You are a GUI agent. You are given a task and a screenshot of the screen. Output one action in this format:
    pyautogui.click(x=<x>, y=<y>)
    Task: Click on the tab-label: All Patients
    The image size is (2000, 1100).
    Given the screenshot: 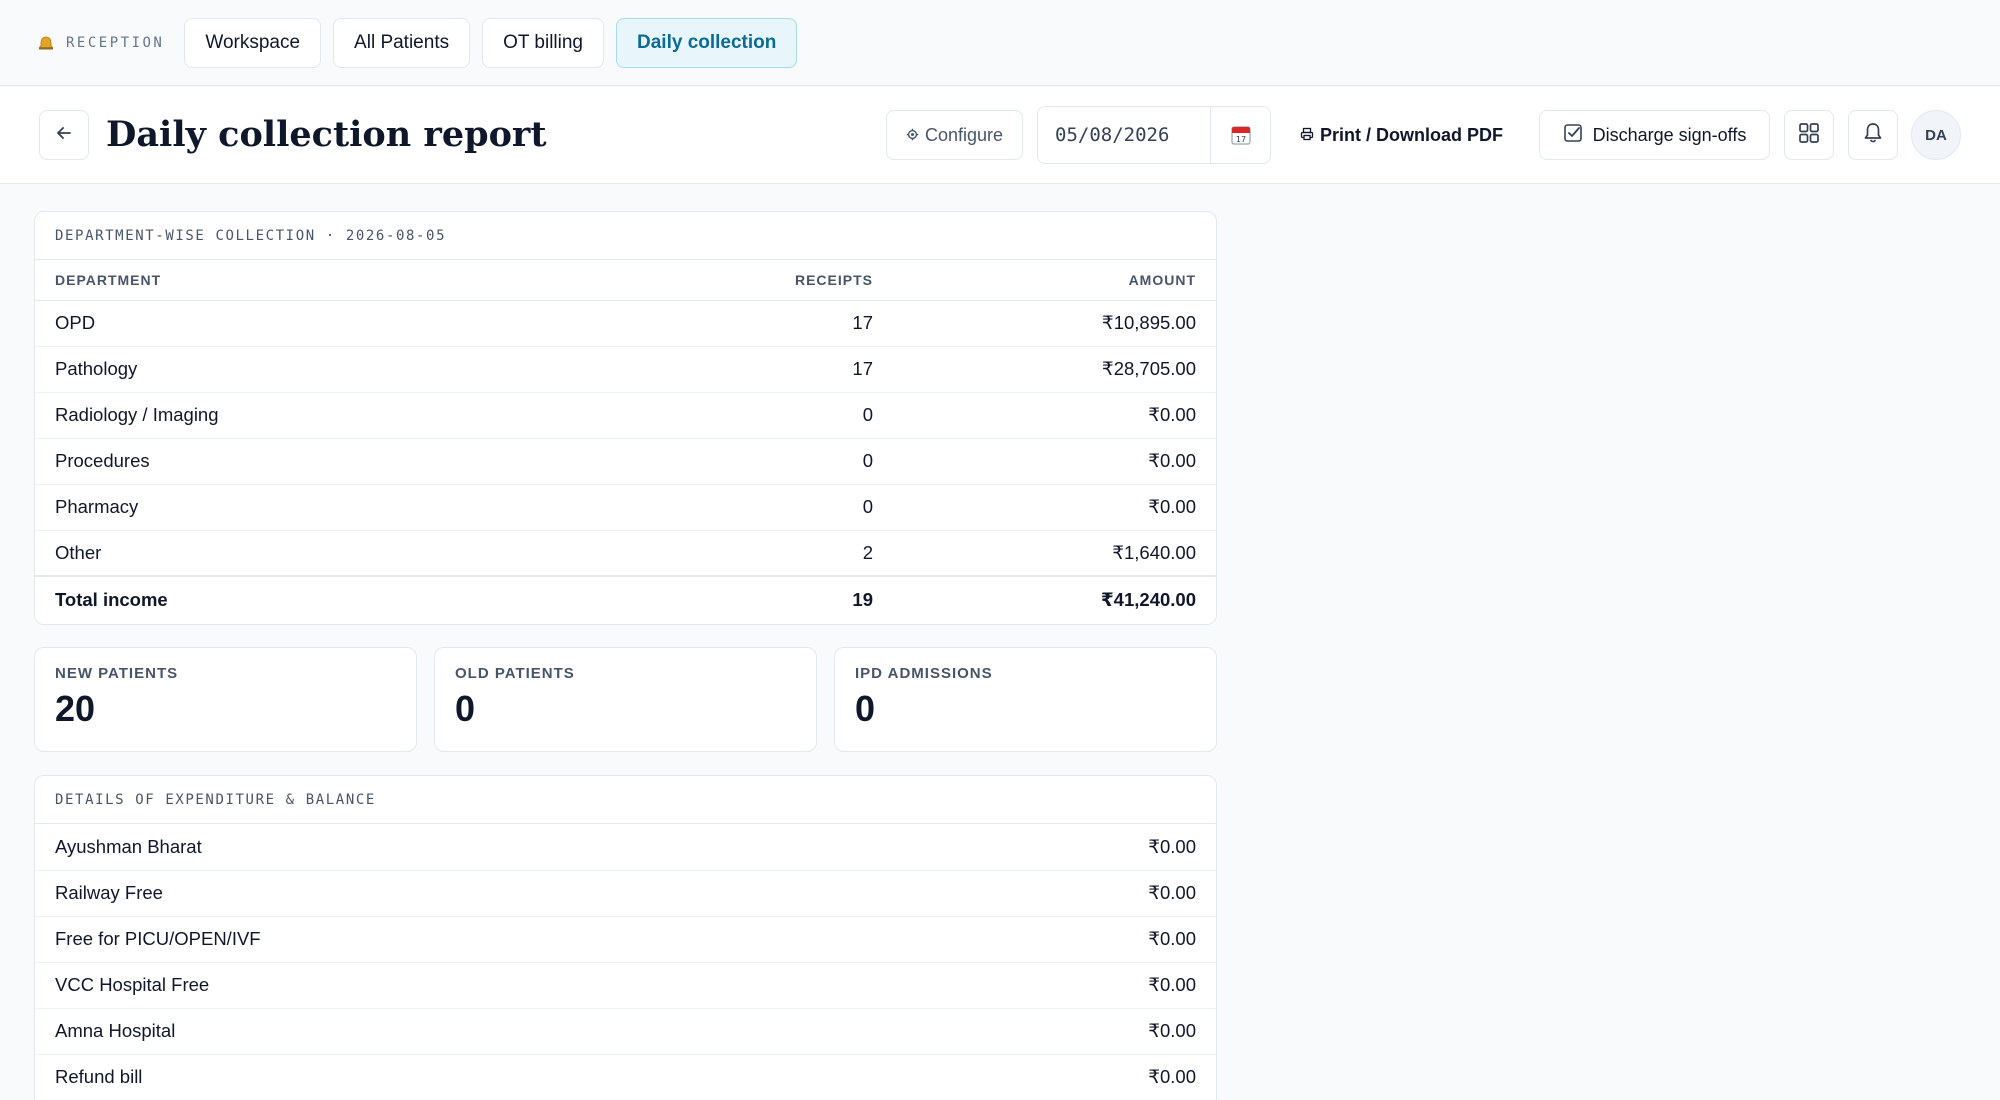 What is the action you would take?
    pyautogui.click(x=402, y=42)
    